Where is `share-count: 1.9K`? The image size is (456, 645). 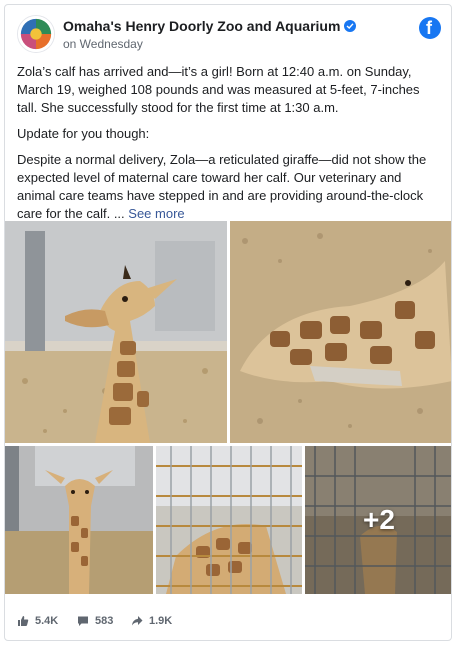 share-count: 1.9K is located at coordinates (161, 621).